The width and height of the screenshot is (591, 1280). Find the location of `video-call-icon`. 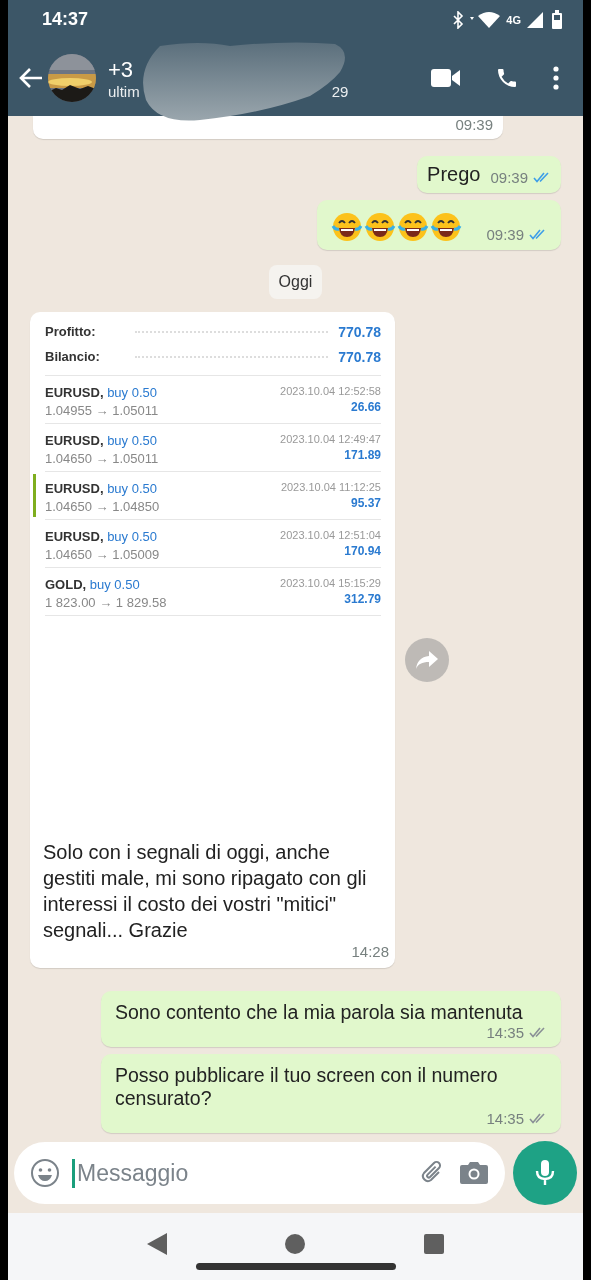

video-call-icon is located at coordinates (446, 78).